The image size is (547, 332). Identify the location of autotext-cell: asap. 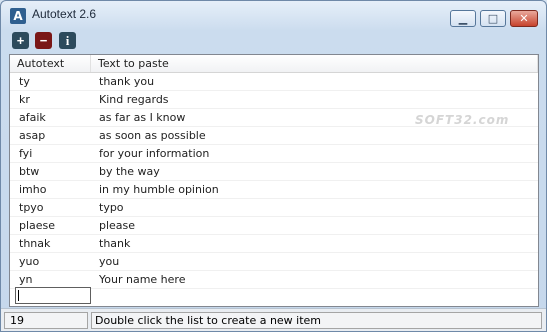
(32, 135).